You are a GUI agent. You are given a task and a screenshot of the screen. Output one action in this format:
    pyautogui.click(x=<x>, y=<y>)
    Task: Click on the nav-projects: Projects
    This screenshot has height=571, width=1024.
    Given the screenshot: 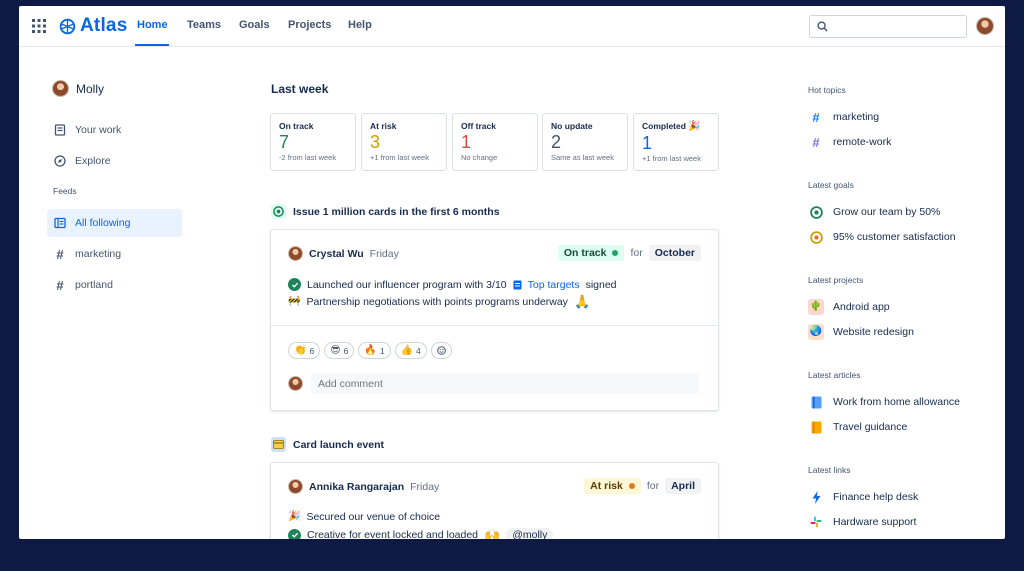 What is the action you would take?
    pyautogui.click(x=309, y=25)
    